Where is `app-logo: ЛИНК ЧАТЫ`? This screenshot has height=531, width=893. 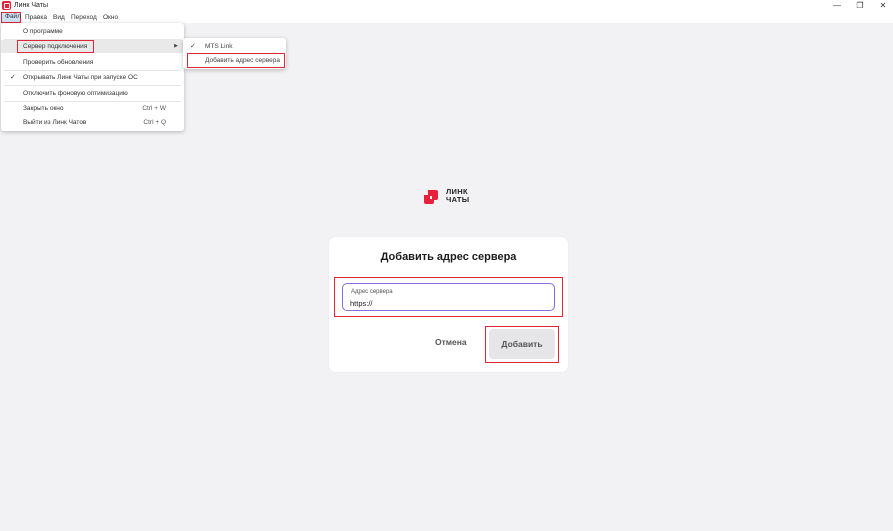 app-logo: ЛИНК ЧАТЫ is located at coordinates (454, 197).